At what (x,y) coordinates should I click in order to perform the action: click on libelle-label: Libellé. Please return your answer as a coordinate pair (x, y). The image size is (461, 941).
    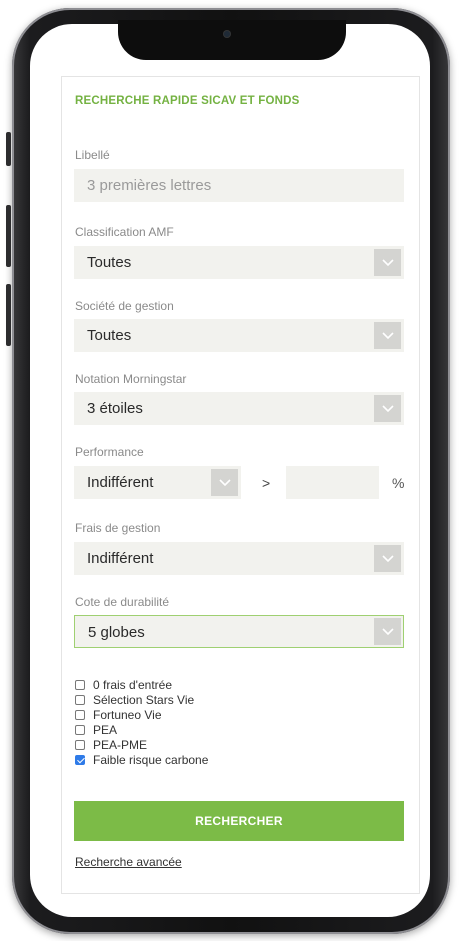
    Looking at the image, I should click on (92, 155).